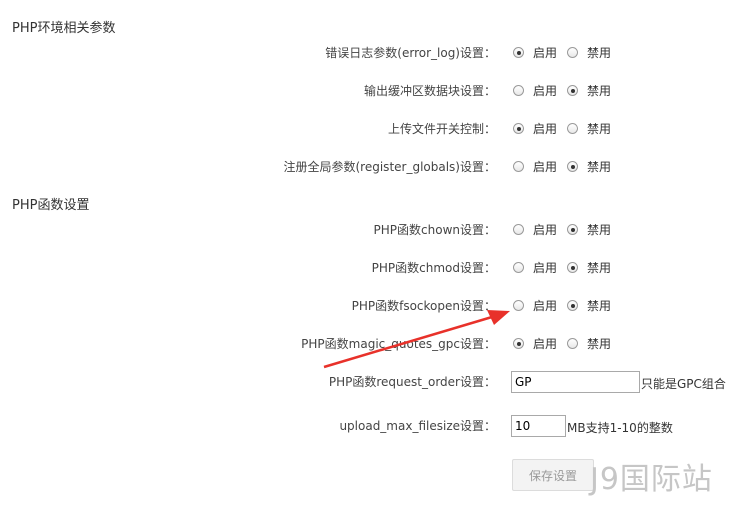 Image resolution: width=751 pixels, height=505 pixels. I want to click on row-label: upload_max_filesize设置：, so click(417, 426).